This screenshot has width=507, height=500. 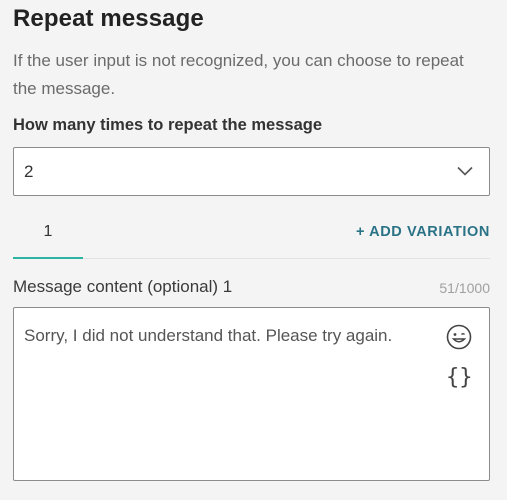 What do you see at coordinates (108, 18) in the screenshot?
I see `section-title: Repeat message` at bounding box center [108, 18].